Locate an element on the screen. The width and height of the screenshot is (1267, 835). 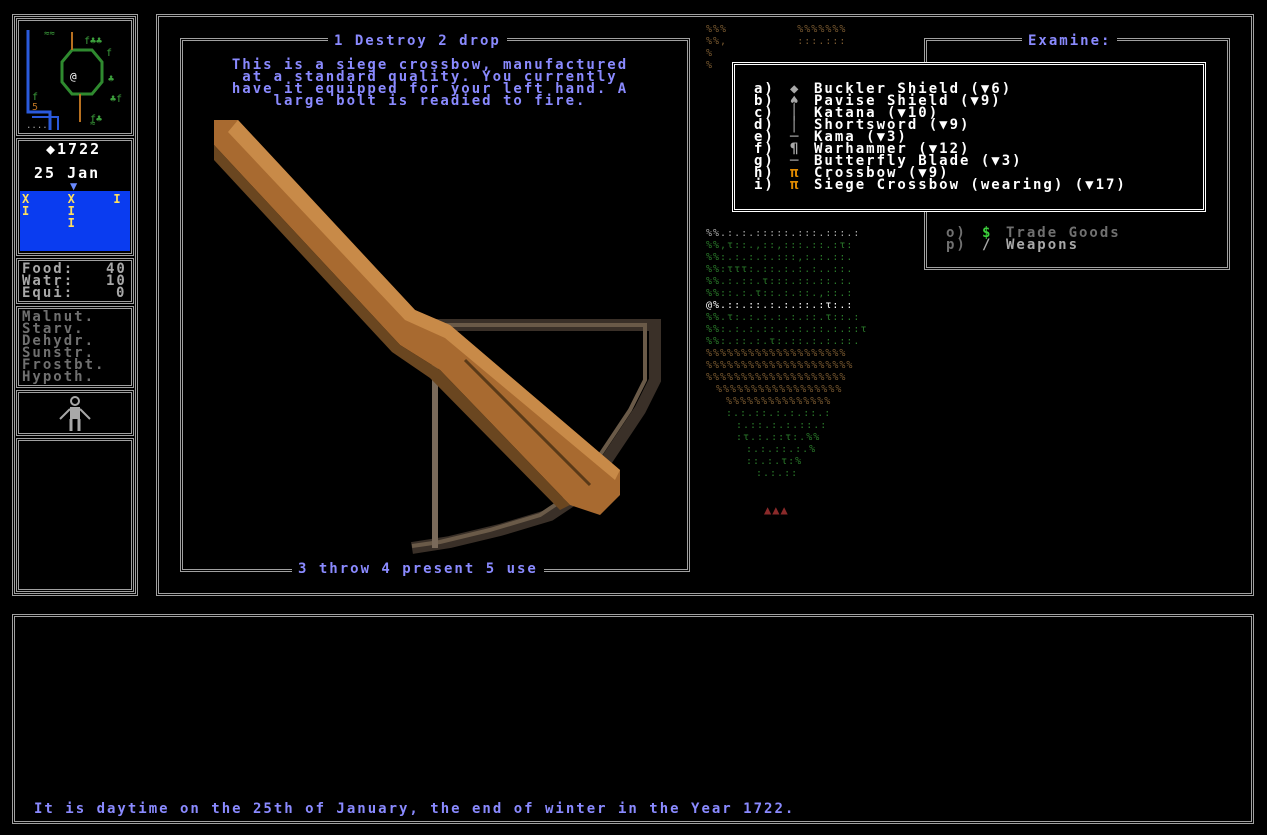
minimap: @ f 5 f♣♣ f ♣ ♣f f♣ .... ≈≈ ≈ is located at coordinates (75, 77).